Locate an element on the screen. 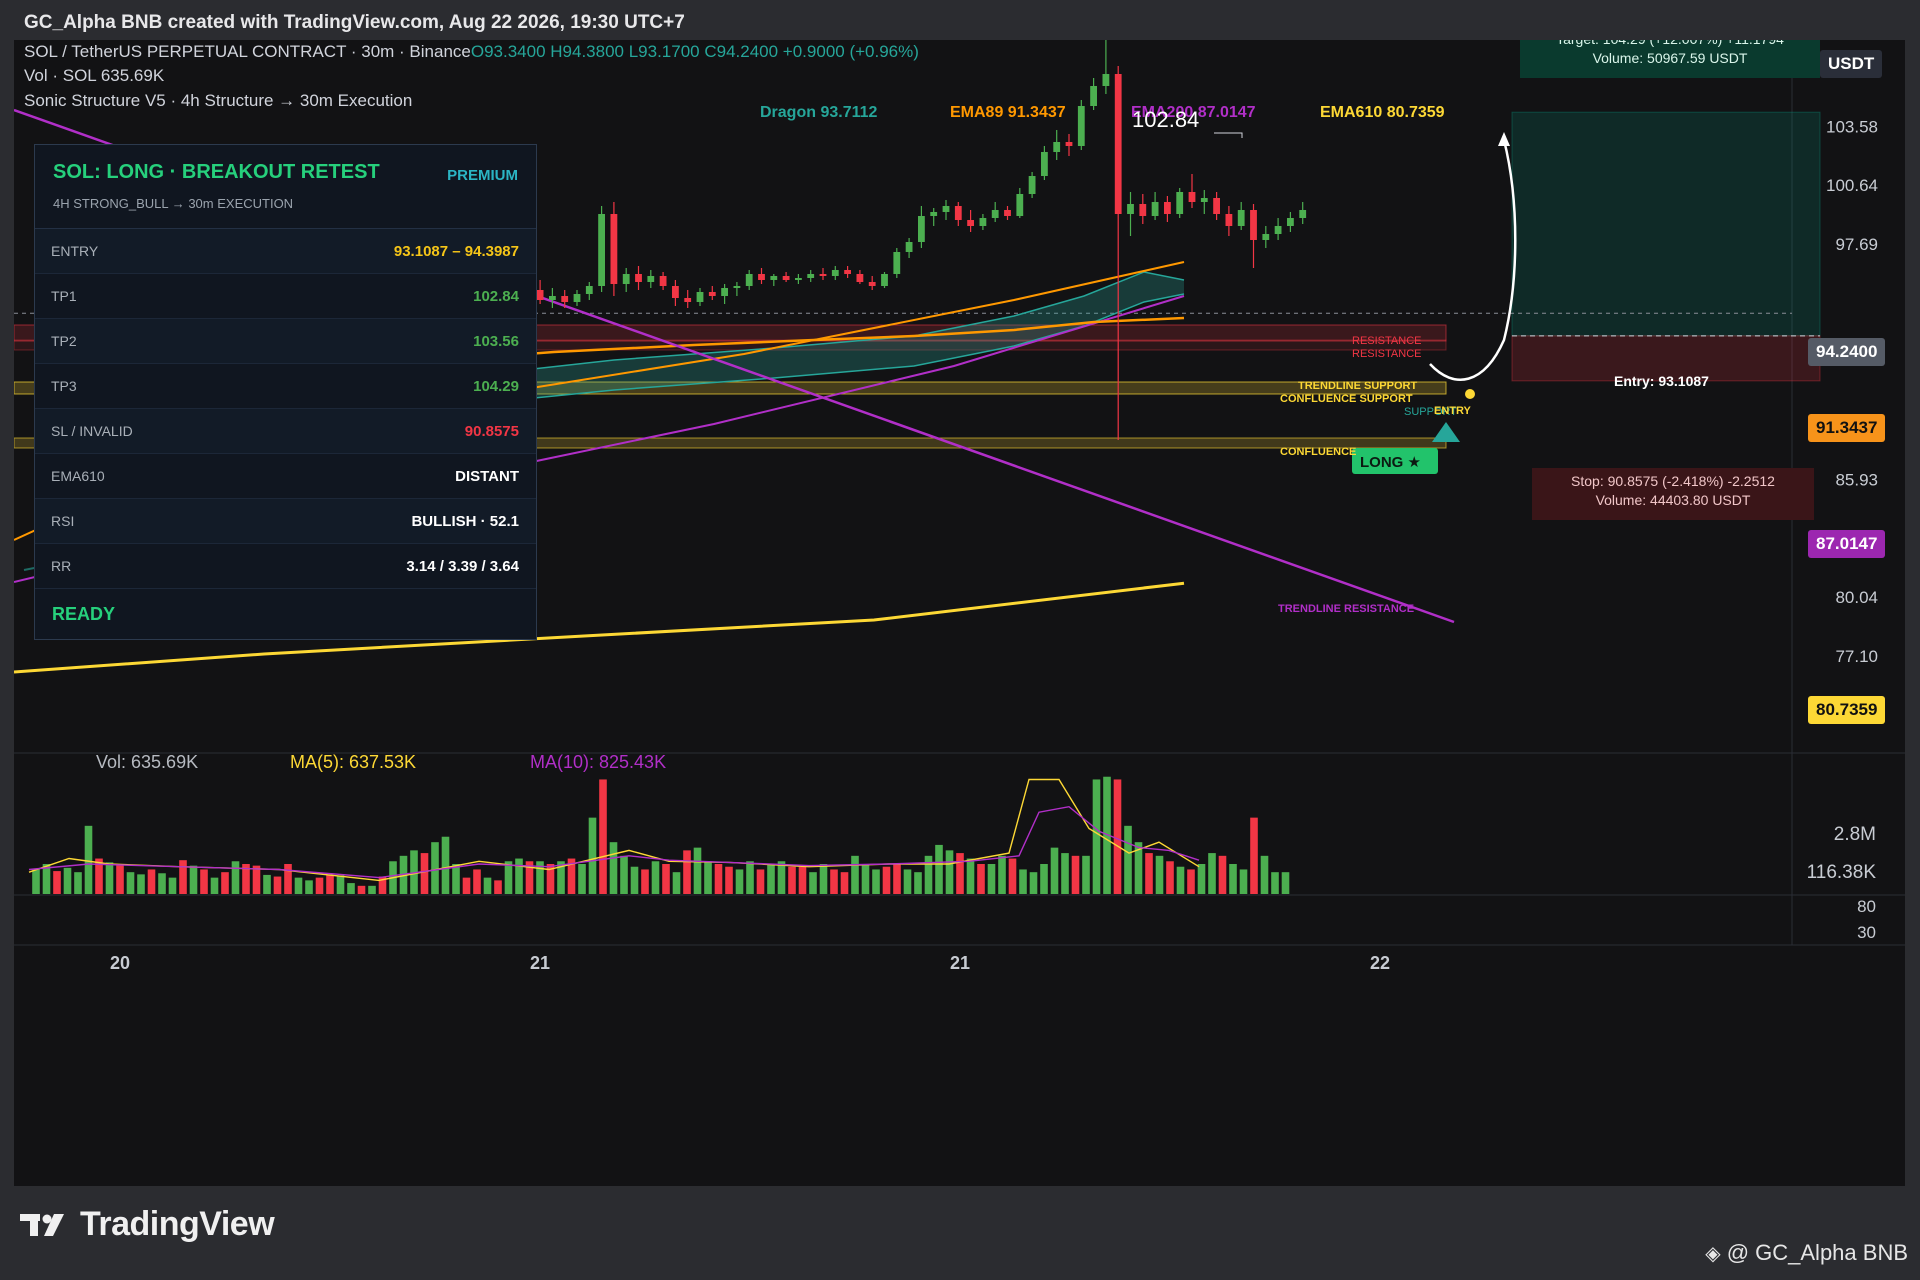 Image resolution: width=1920 pixels, height=1280 pixels. ema89-legend: EMA89 91.3437 is located at coordinates (1008, 112).